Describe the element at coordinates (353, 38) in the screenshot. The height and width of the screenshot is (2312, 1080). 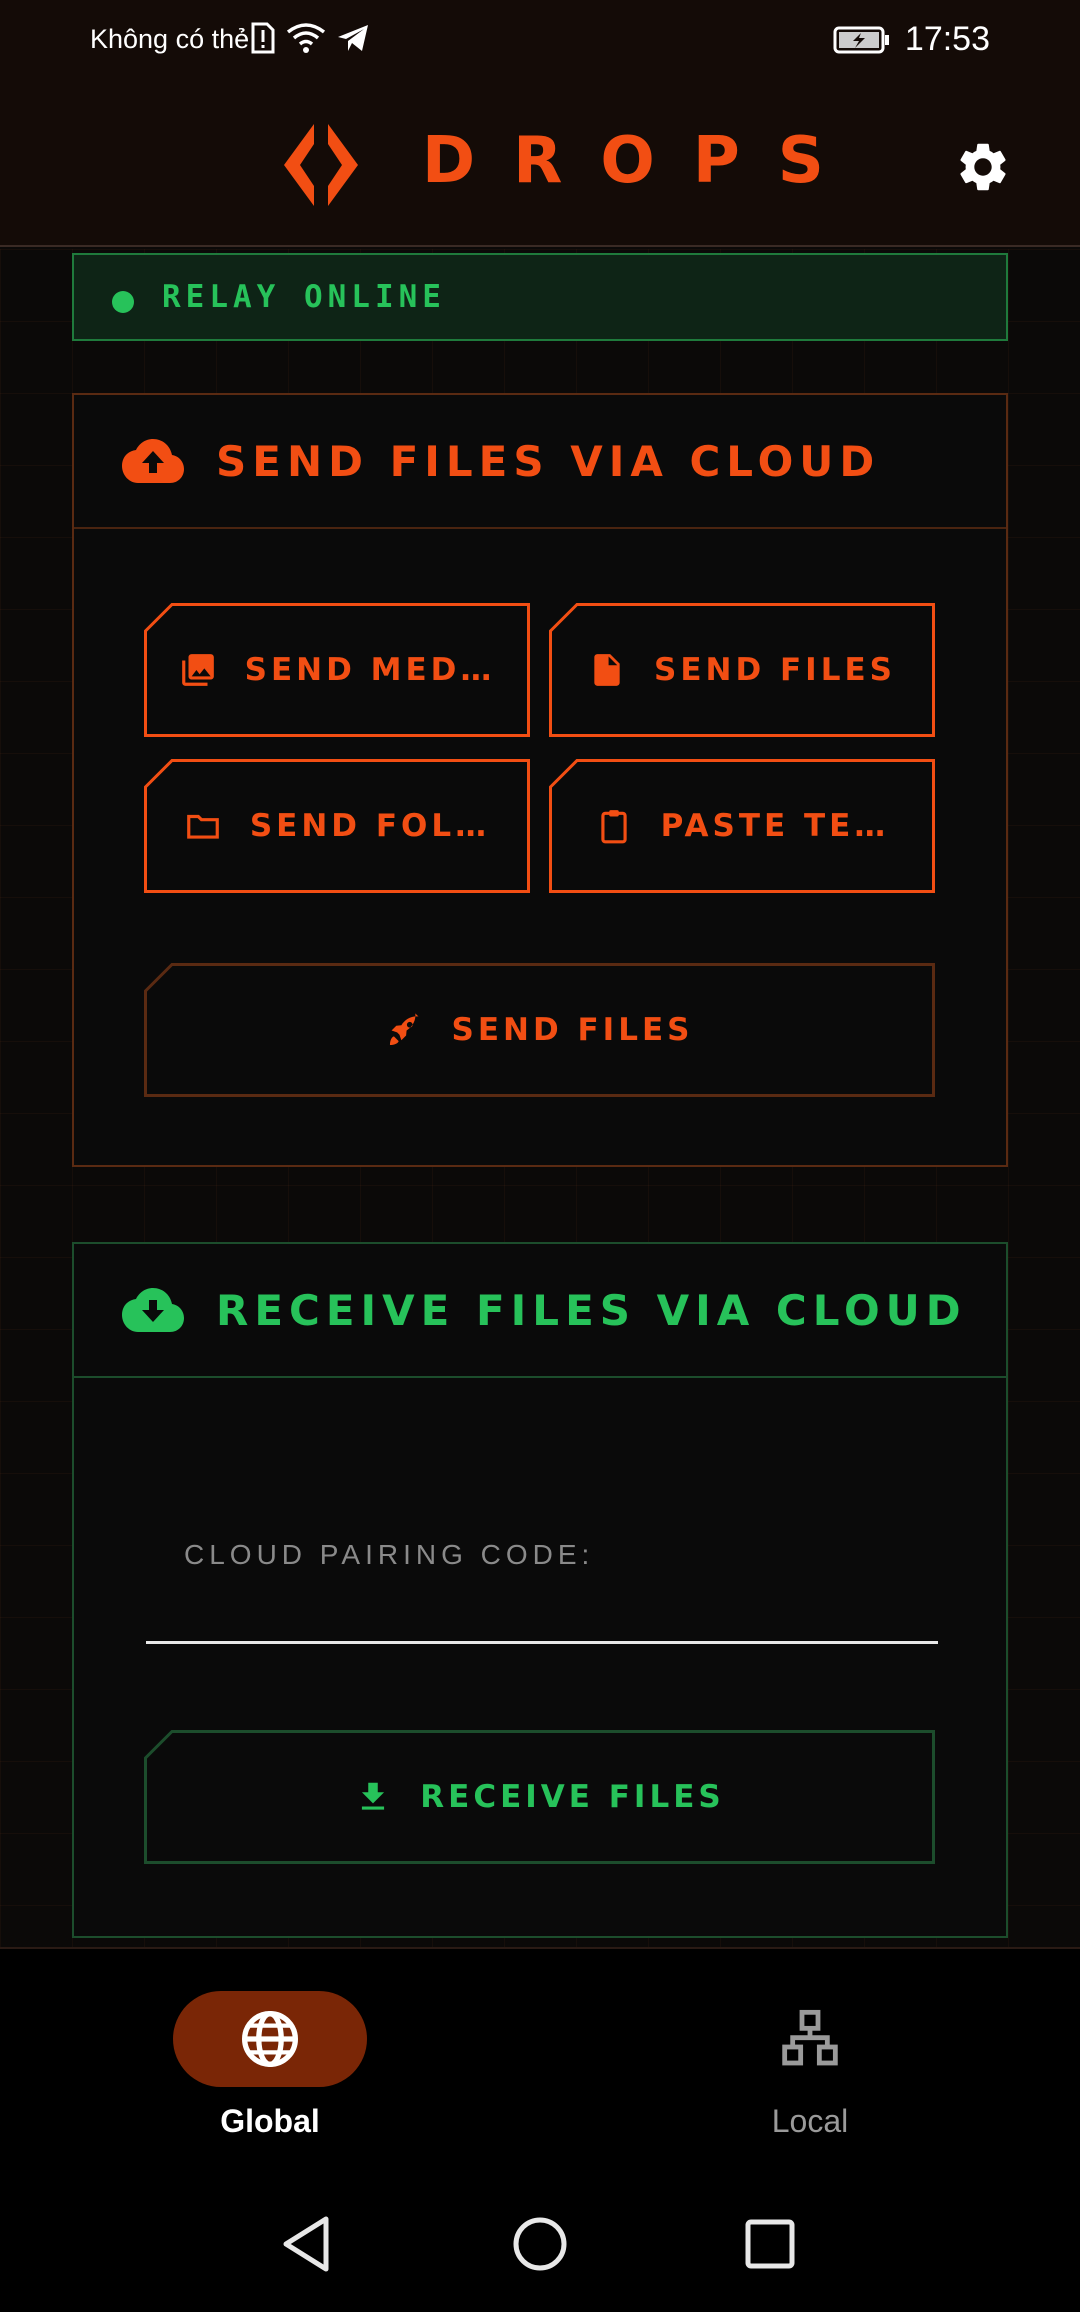
I see `telegram-icon` at that location.